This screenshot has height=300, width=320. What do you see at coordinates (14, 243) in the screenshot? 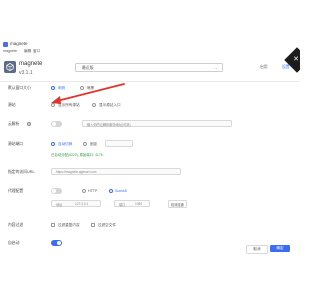
I see `row-autostart-label: 自启动` at bounding box center [14, 243].